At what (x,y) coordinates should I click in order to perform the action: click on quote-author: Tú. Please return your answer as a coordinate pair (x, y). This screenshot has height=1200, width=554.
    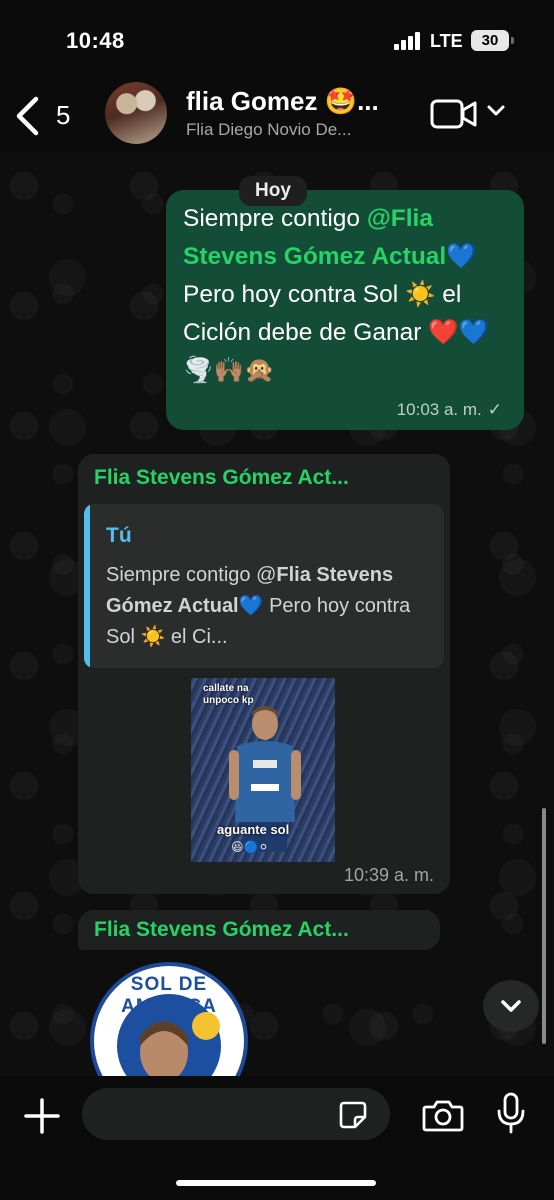
    Looking at the image, I should click on (119, 535).